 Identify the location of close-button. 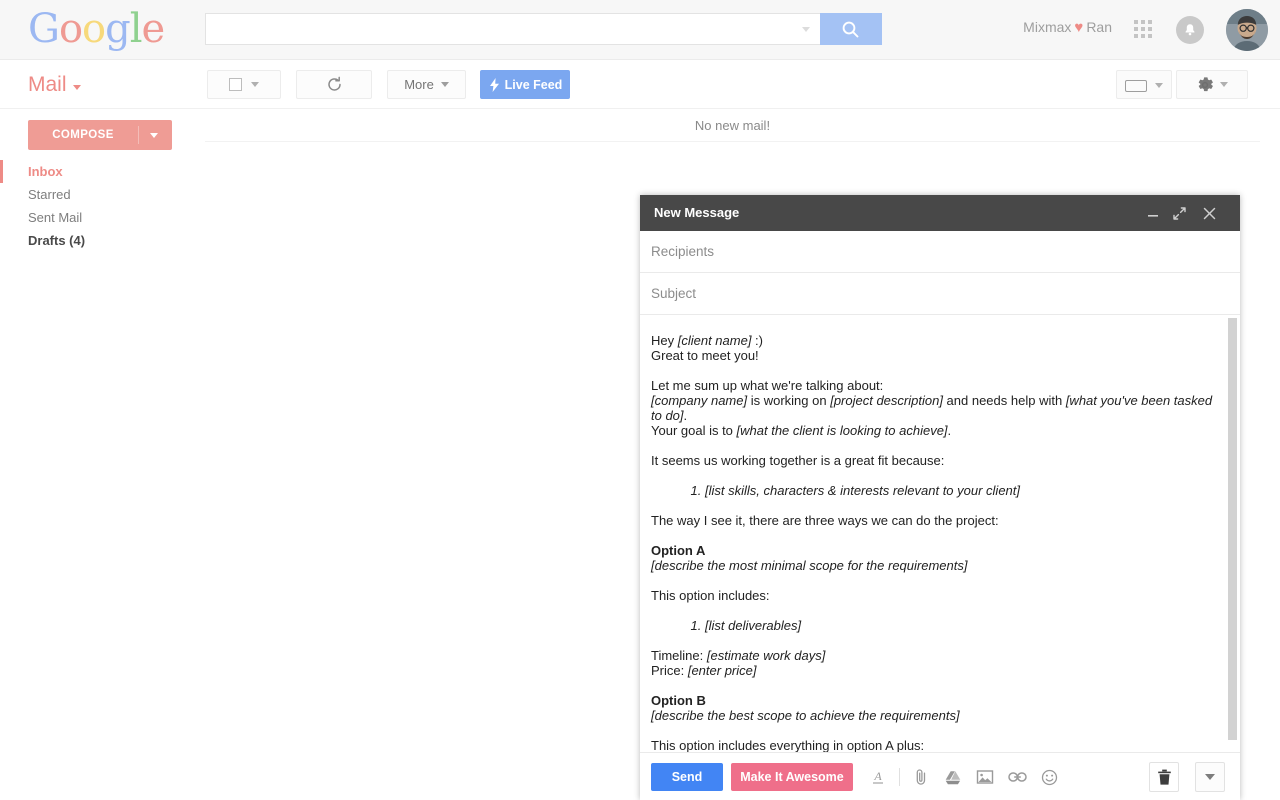
(1209, 213).